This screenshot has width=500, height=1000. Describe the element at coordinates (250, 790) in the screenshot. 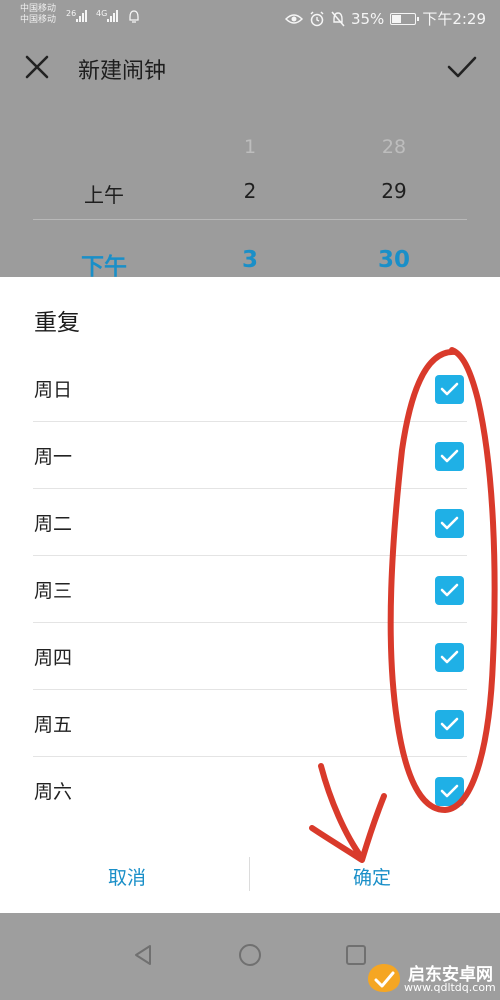

I see `day-row-saturday: 周六` at that location.